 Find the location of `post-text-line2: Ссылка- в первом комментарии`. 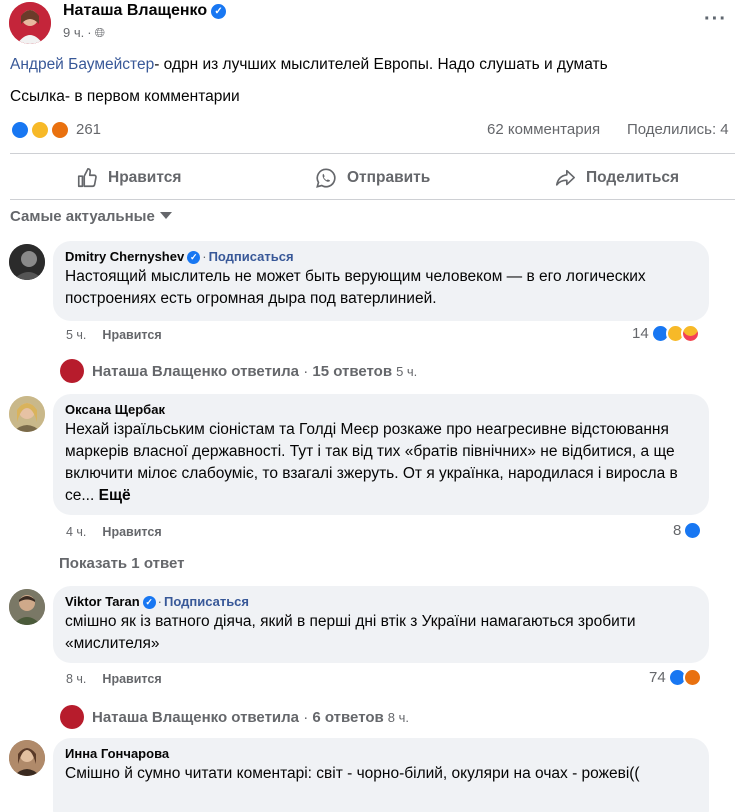

post-text-line2: Ссылка- в первом комментарии is located at coordinates (125, 96).